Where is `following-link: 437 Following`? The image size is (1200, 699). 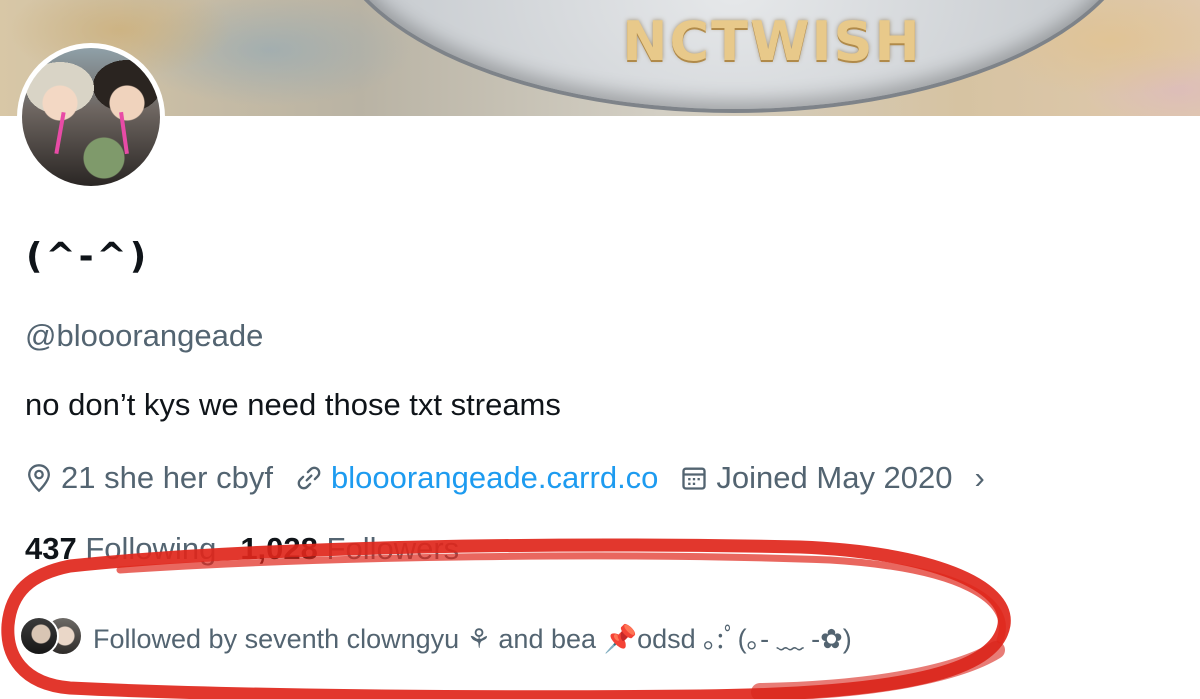
following-link: 437 Following is located at coordinates (120, 548).